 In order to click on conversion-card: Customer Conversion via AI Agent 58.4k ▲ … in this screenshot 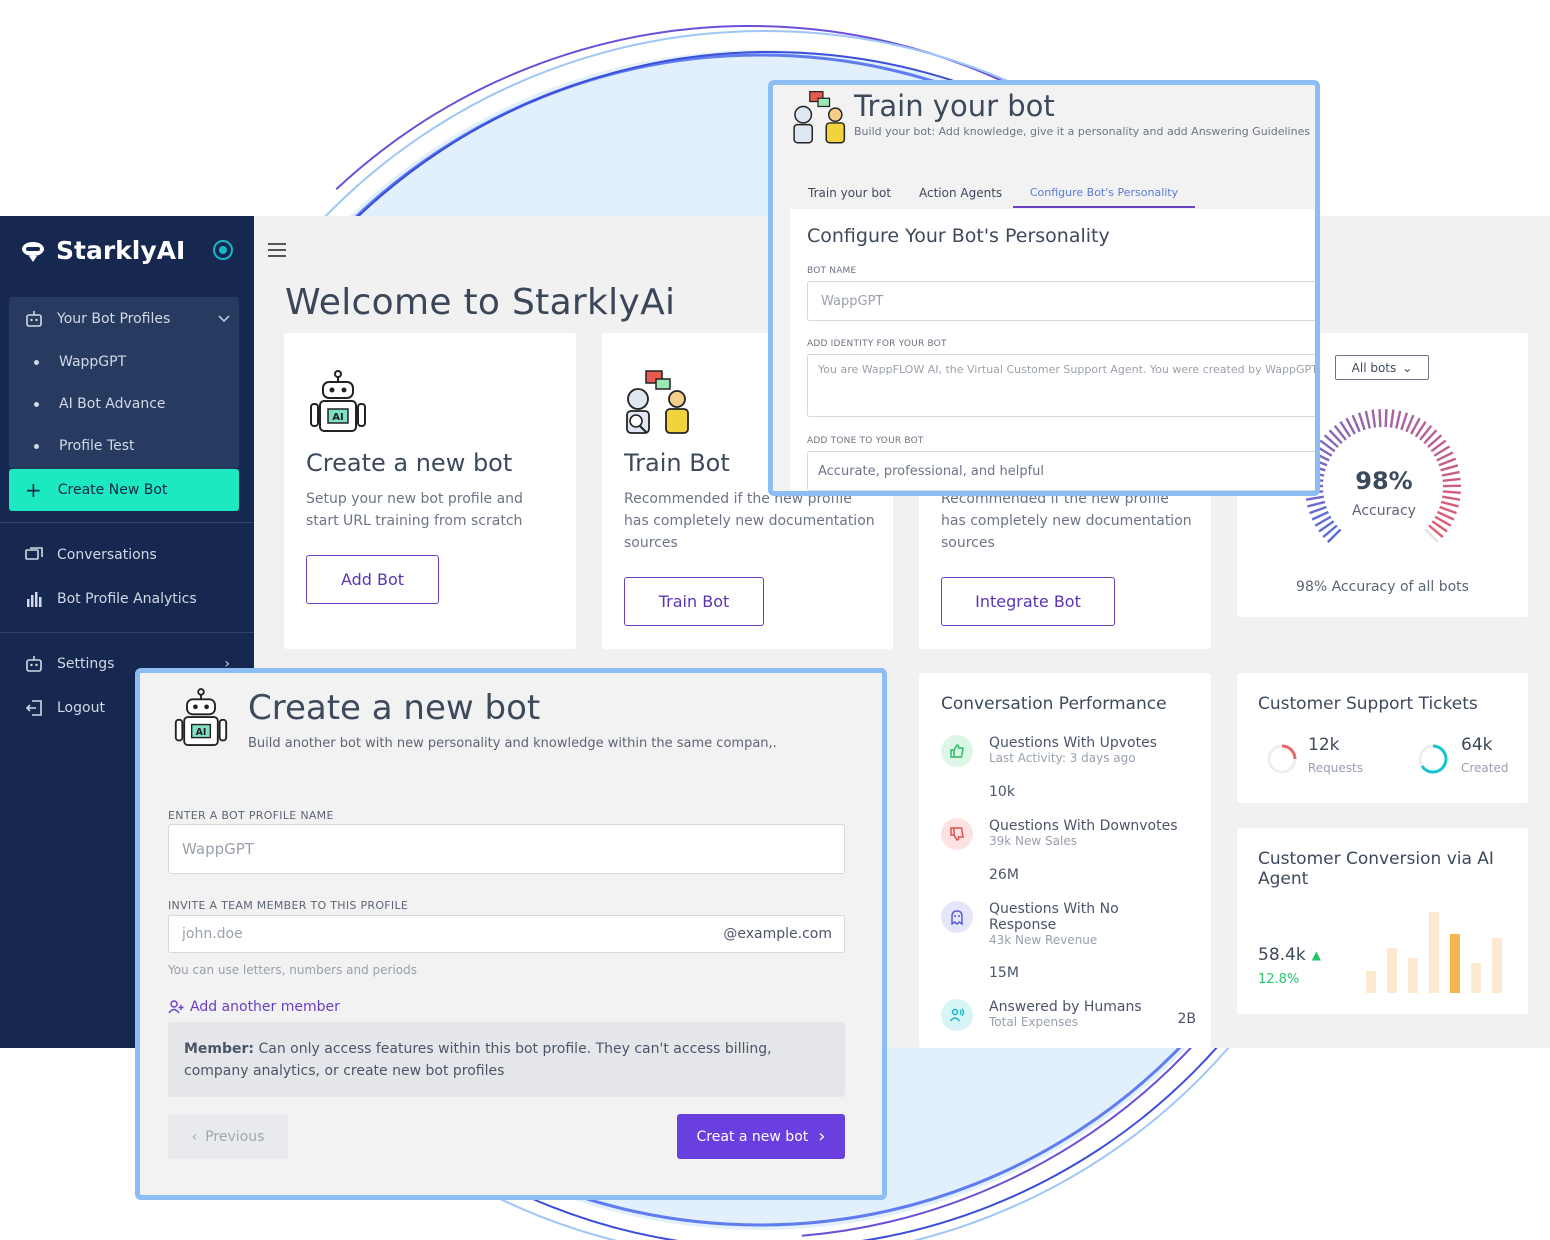, I will do `click(1382, 921)`.